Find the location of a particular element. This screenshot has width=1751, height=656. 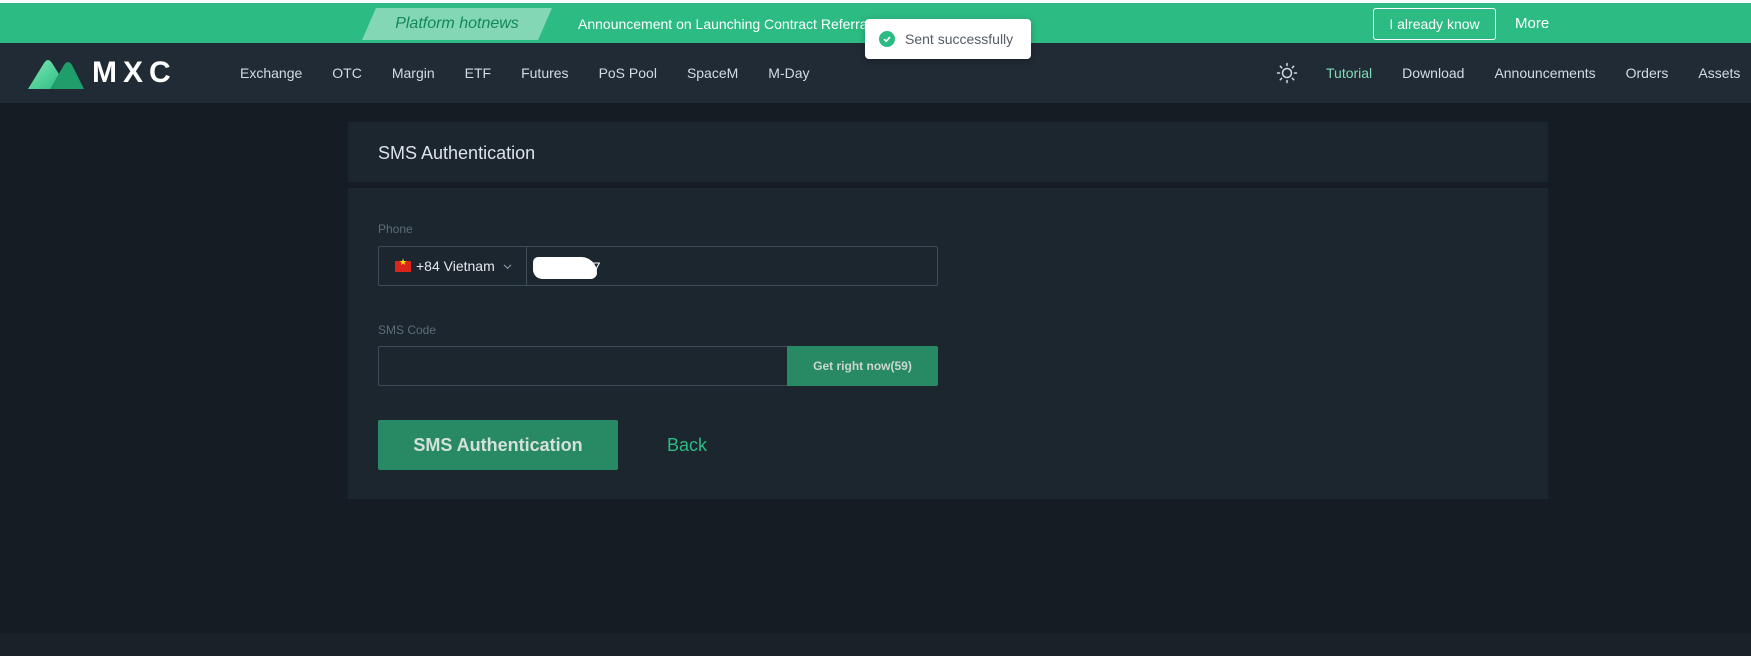

vietnam-flag-icon is located at coordinates (403, 265).